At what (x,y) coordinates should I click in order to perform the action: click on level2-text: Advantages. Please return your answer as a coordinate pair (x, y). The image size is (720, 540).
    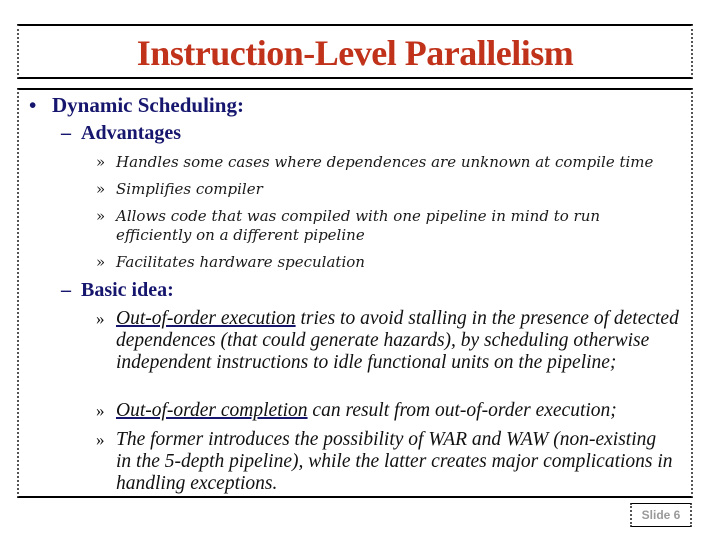
    Looking at the image, I should click on (131, 133).